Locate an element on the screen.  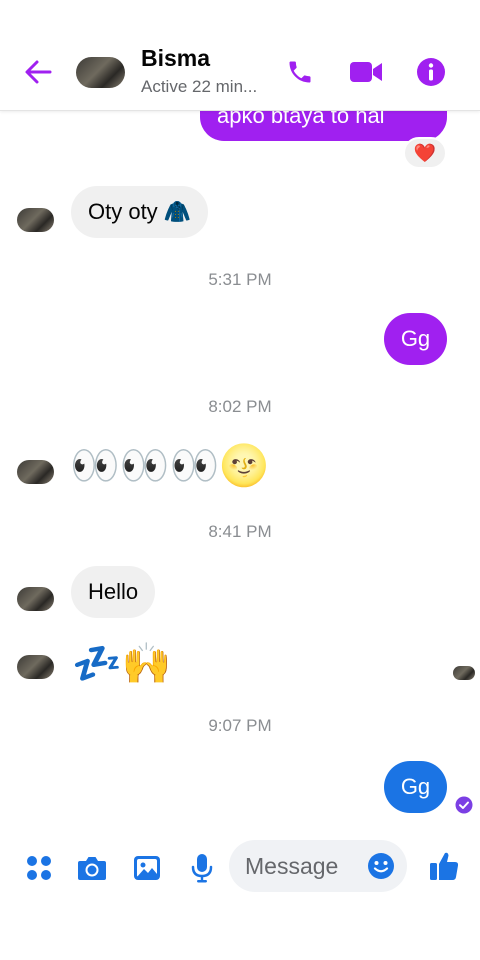
message-input is located at coordinates (303, 866).